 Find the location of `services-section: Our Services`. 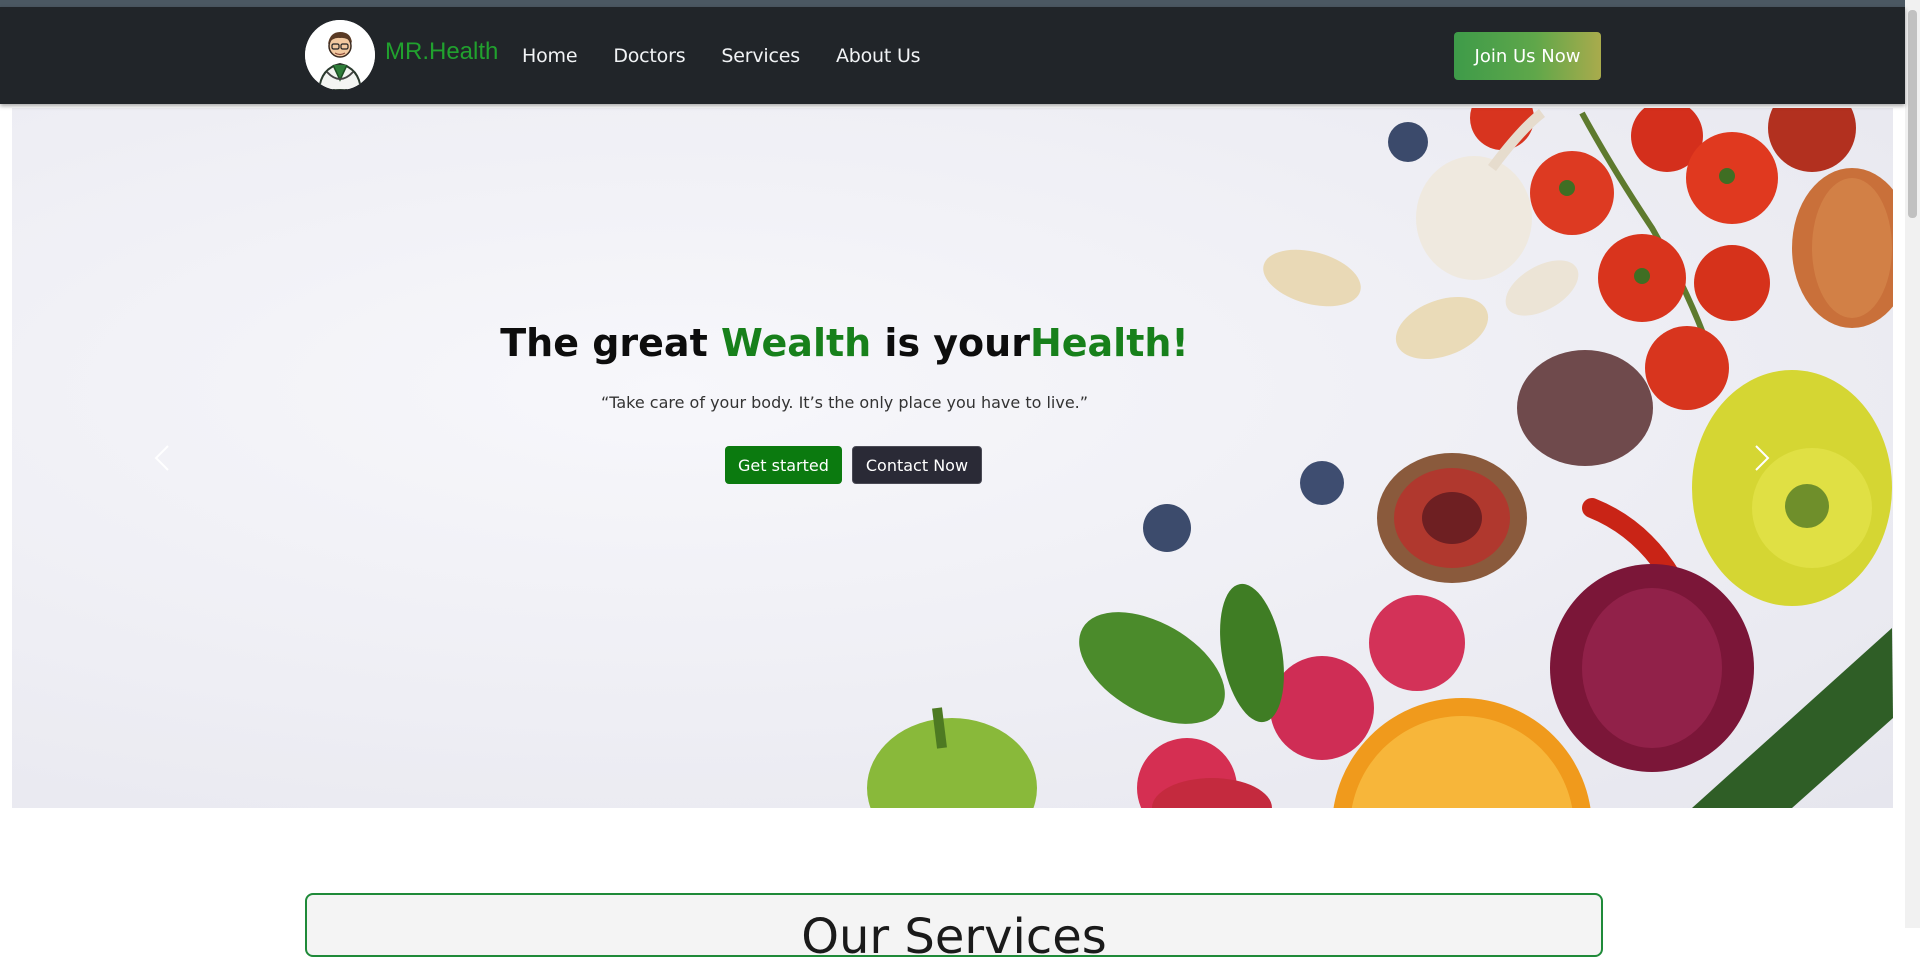

services-section: Our Services is located at coordinates (954, 925).